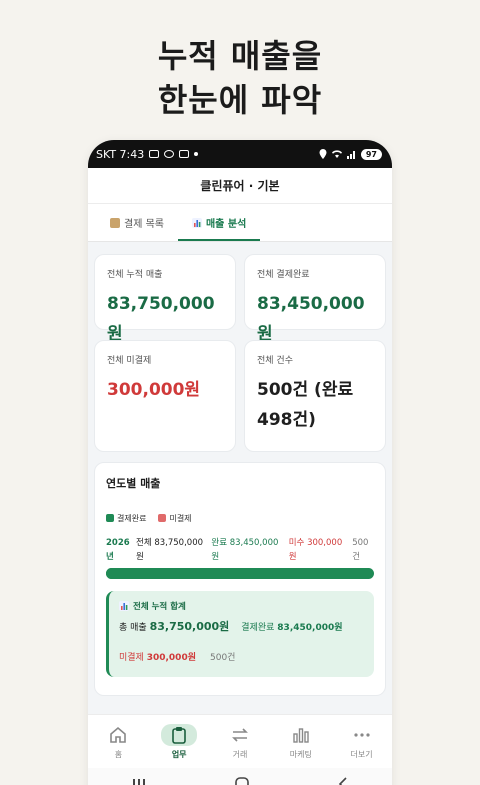  I want to click on app-bar: 클린퓨어 · 기본, so click(240, 186).